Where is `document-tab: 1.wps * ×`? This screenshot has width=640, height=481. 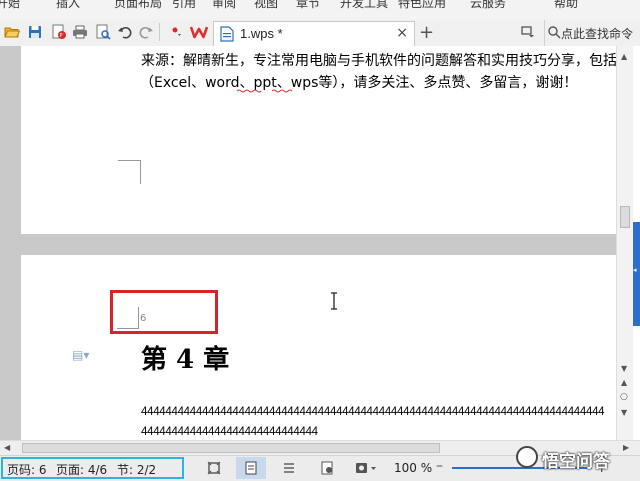
document-tab: 1.wps * × is located at coordinates (314, 33).